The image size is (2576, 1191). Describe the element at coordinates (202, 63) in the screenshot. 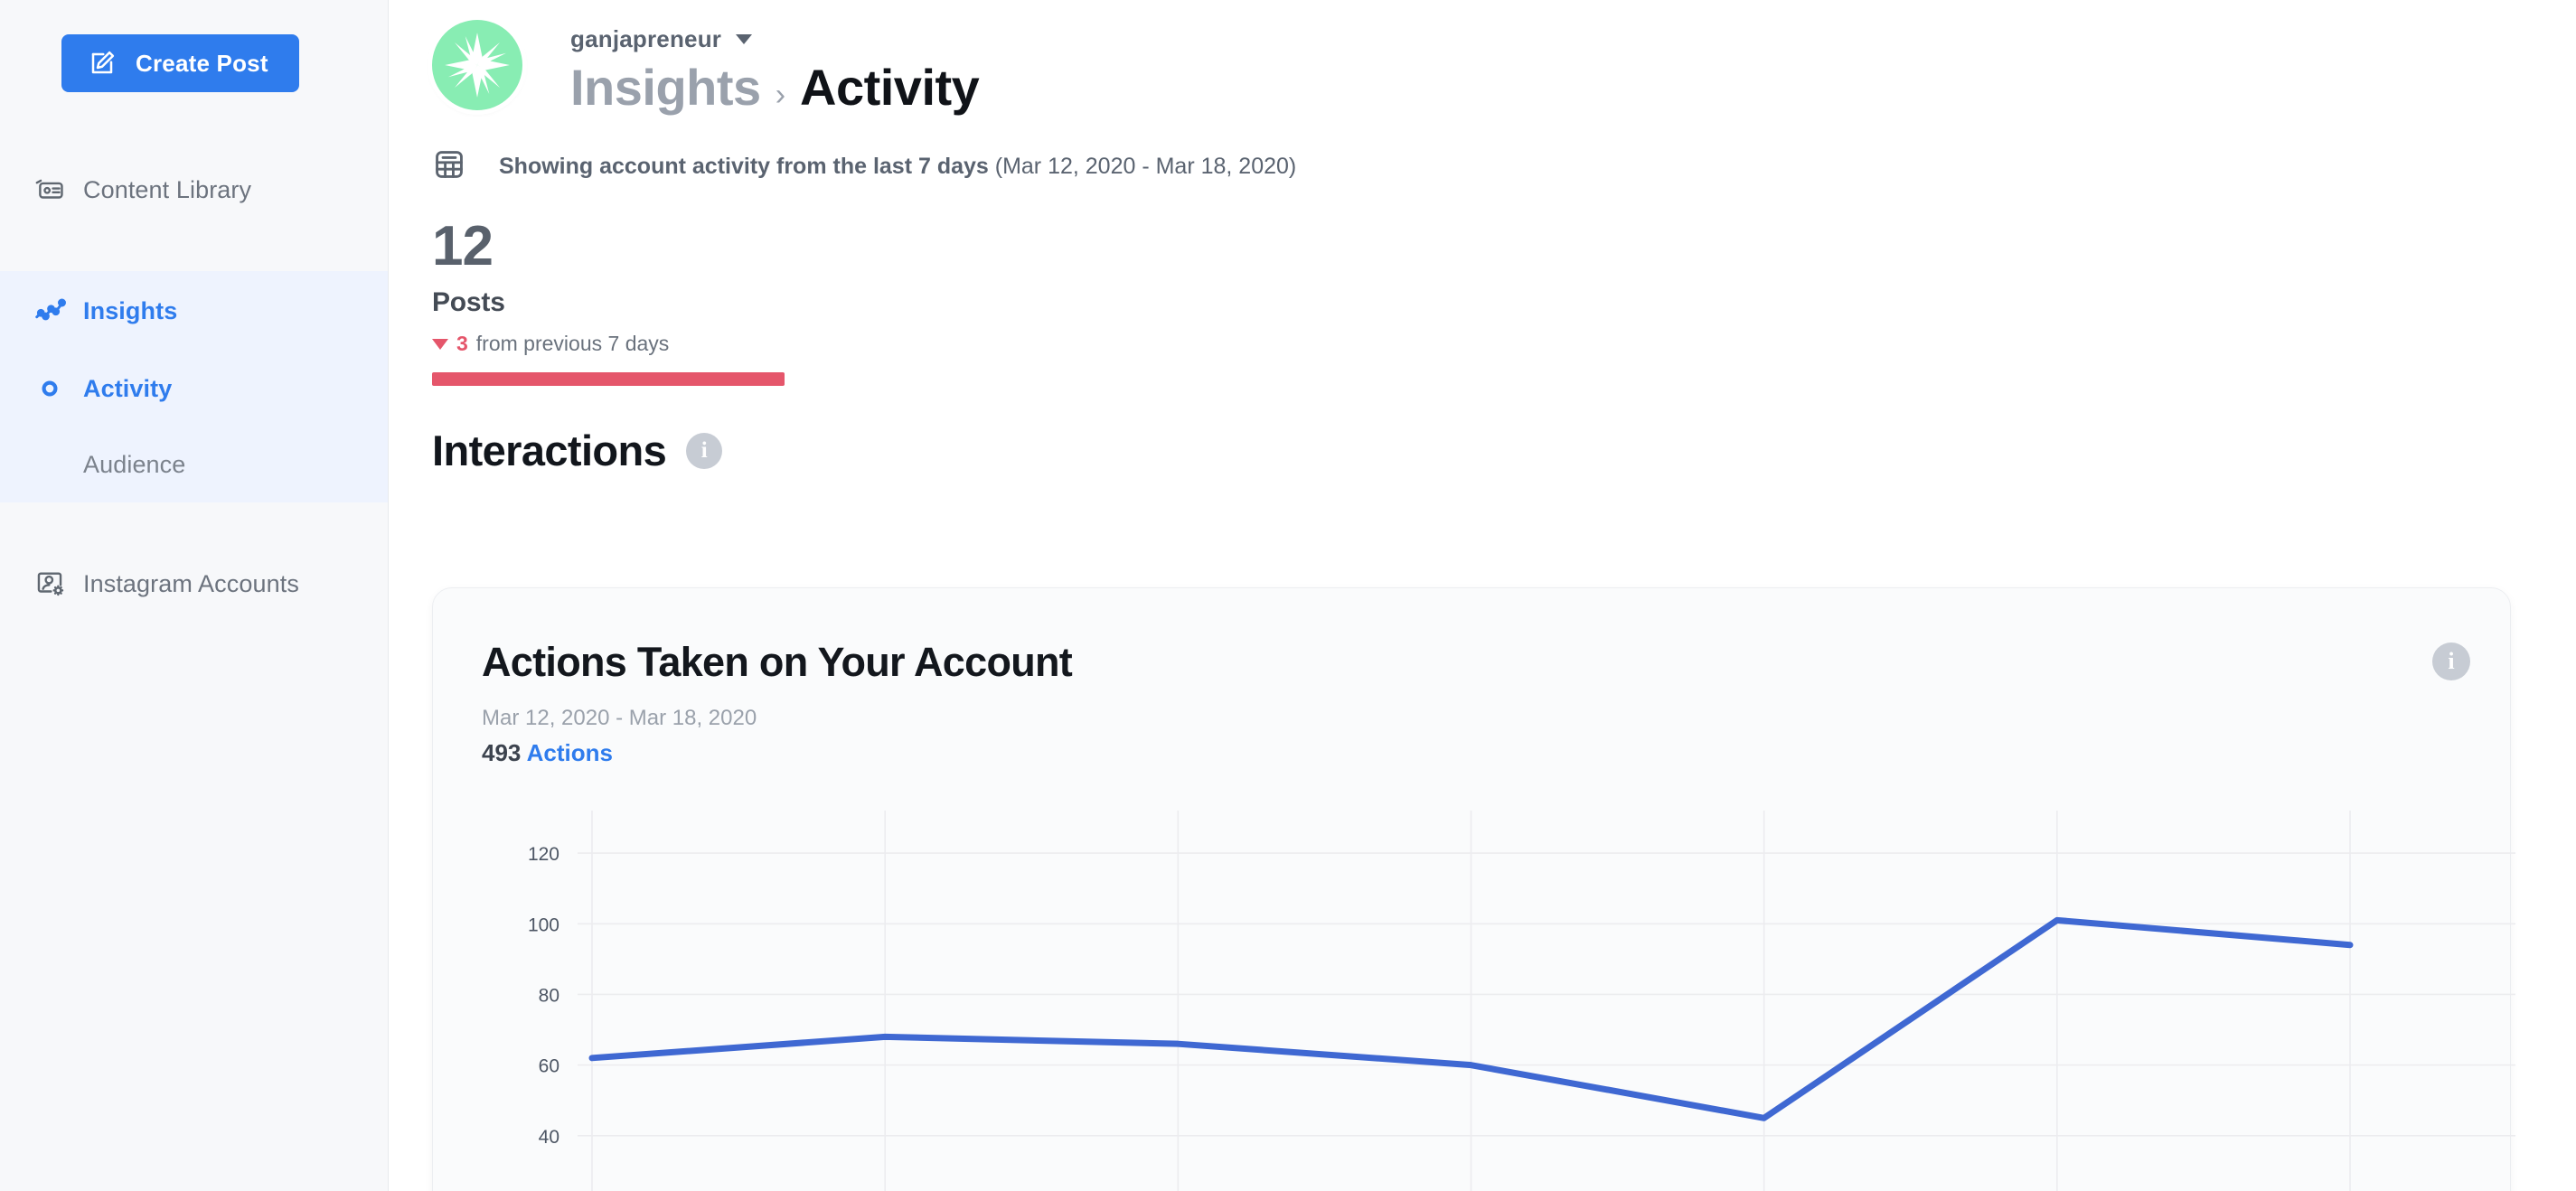

I see `create-post-label: Create Post` at that location.